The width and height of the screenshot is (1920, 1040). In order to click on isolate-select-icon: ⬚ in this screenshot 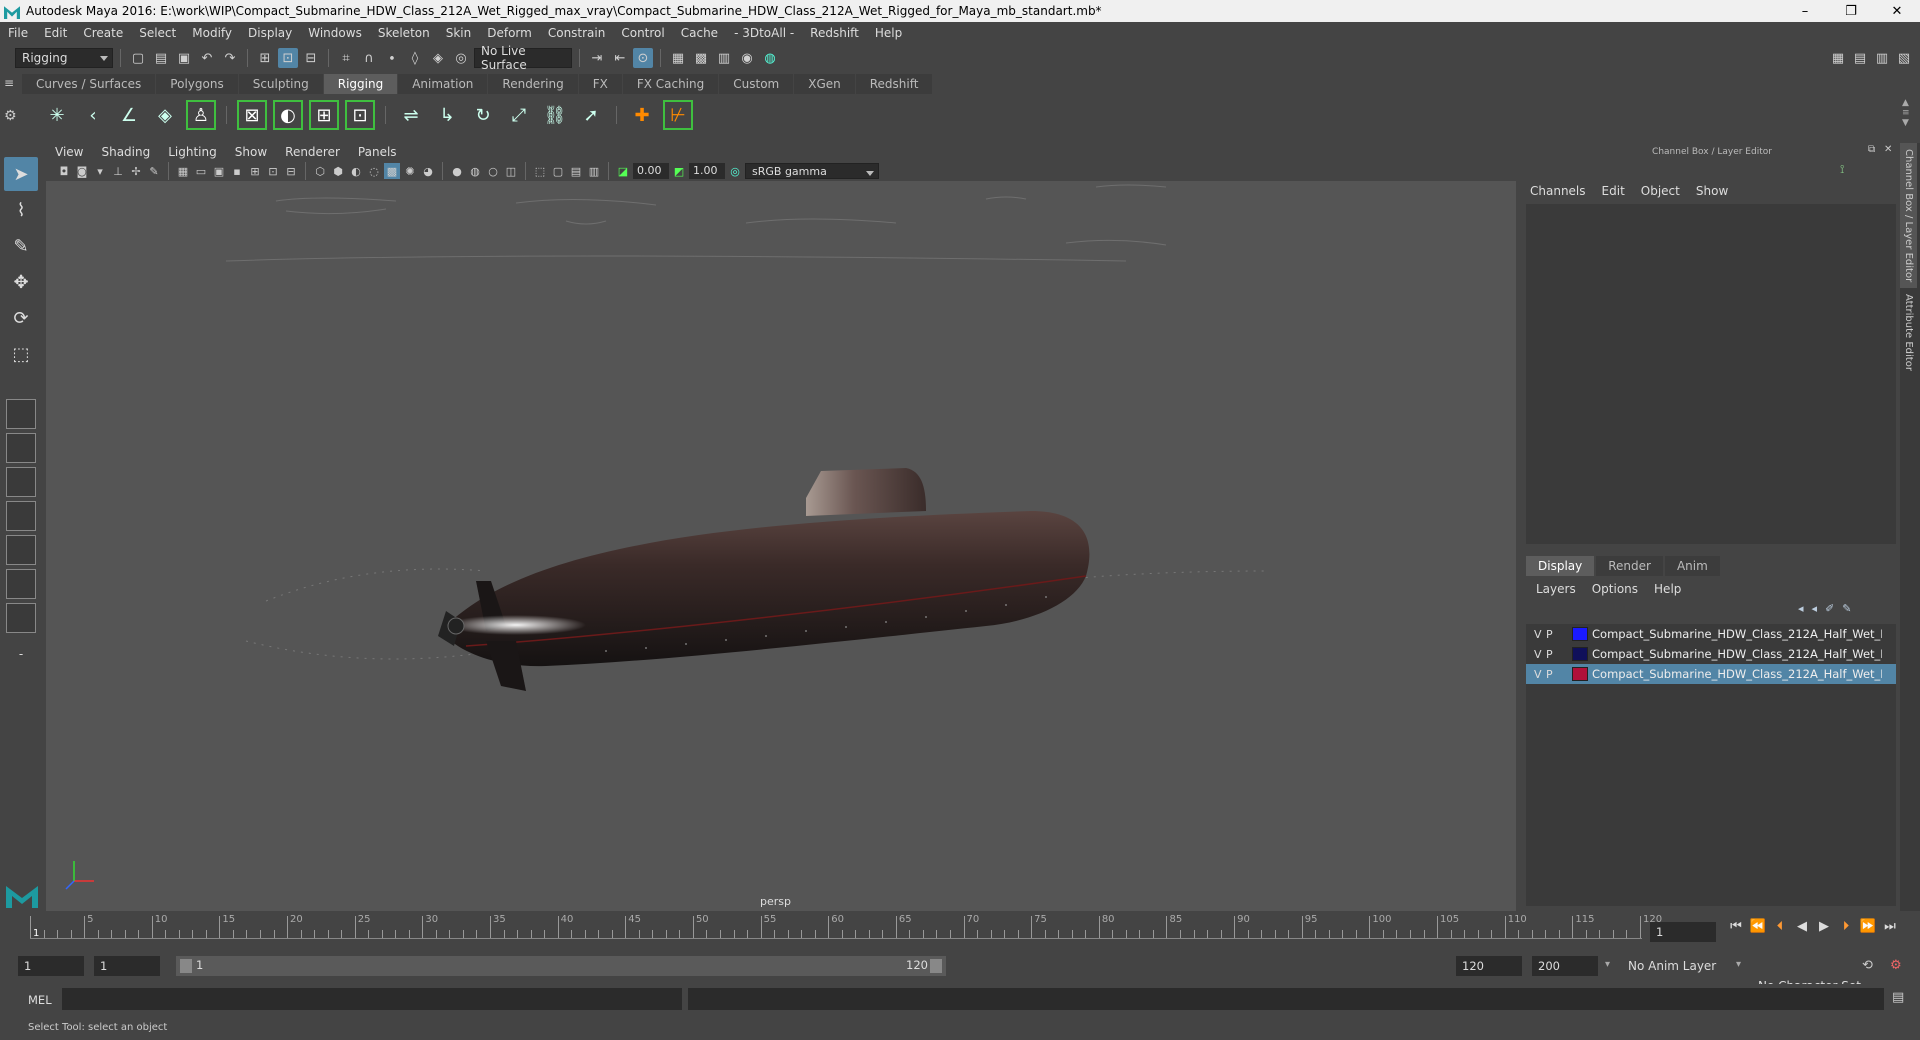, I will do `click(540, 171)`.